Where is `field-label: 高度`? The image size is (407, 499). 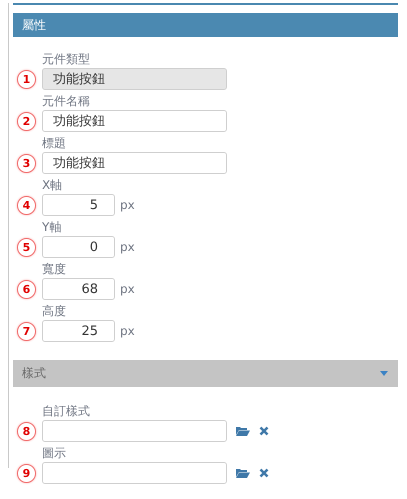 field-label: 高度 is located at coordinates (54, 311).